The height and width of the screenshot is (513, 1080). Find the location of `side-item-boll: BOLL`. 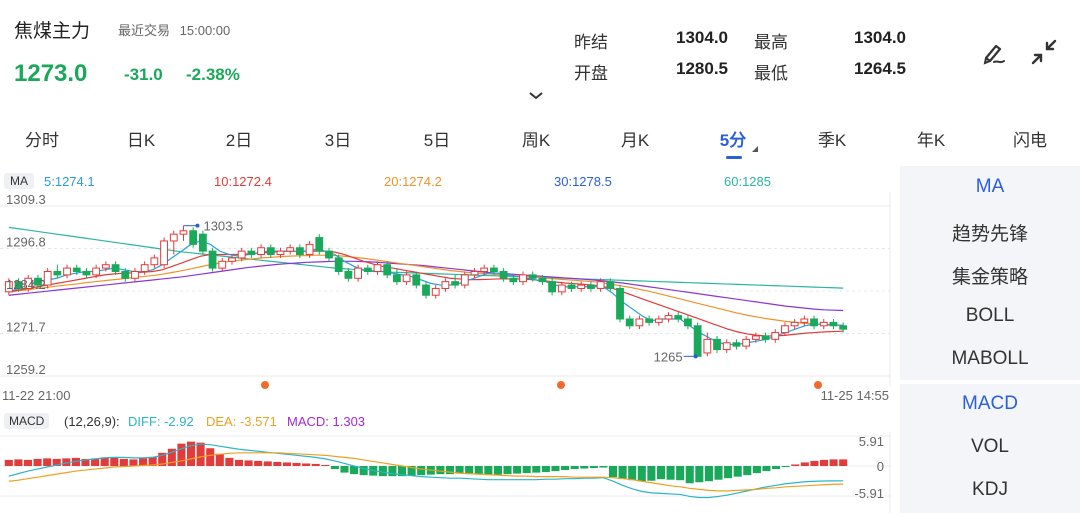

side-item-boll: BOLL is located at coordinates (990, 316).